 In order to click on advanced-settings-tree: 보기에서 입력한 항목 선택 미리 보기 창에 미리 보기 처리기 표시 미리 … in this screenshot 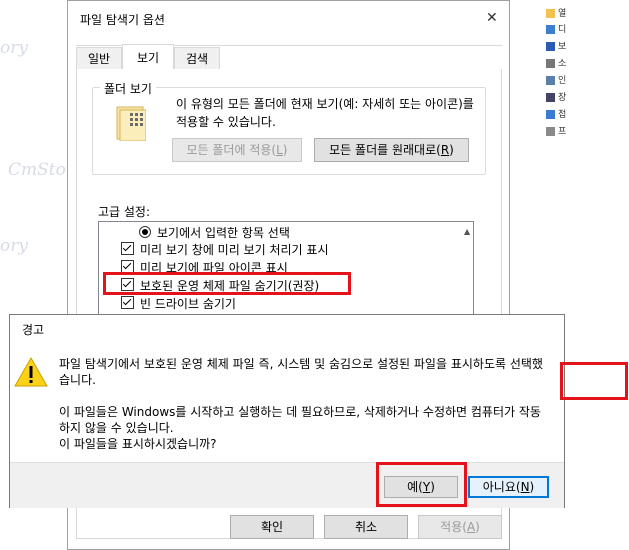, I will do `click(286, 271)`.